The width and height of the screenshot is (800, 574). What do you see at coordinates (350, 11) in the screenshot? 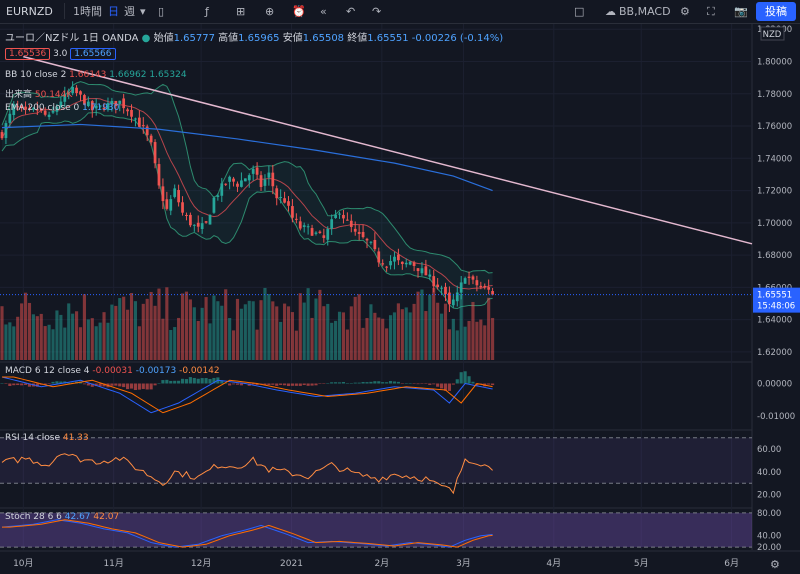
I see `undo-icon: ↶` at bounding box center [350, 11].